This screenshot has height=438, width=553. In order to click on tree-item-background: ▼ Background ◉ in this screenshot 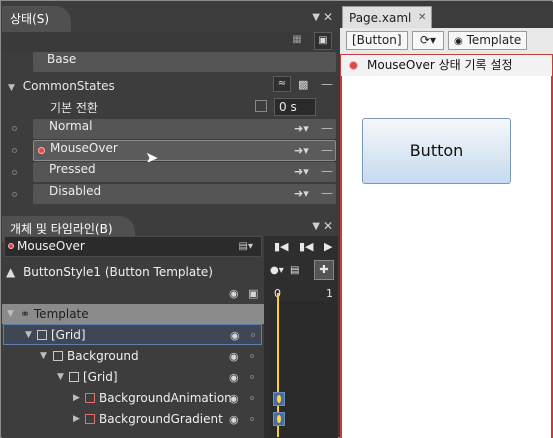, I will do `click(132, 356)`.